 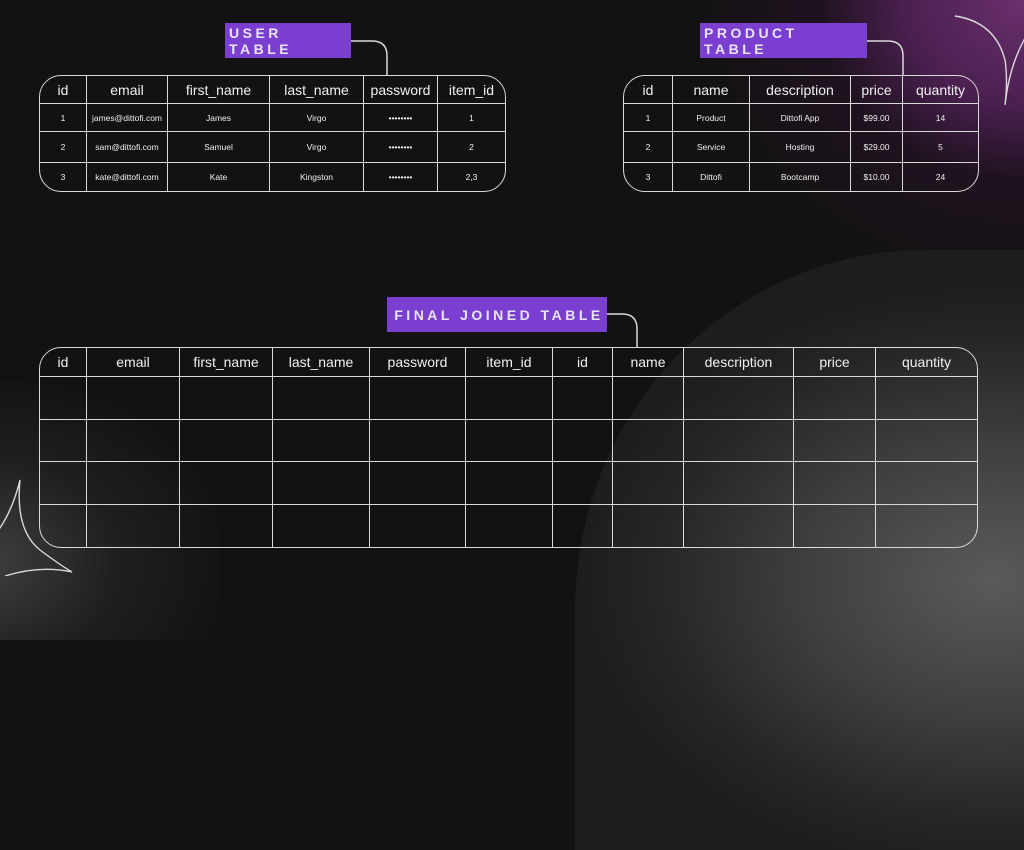 I want to click on table-cell: $99.00, so click(x=877, y=118).